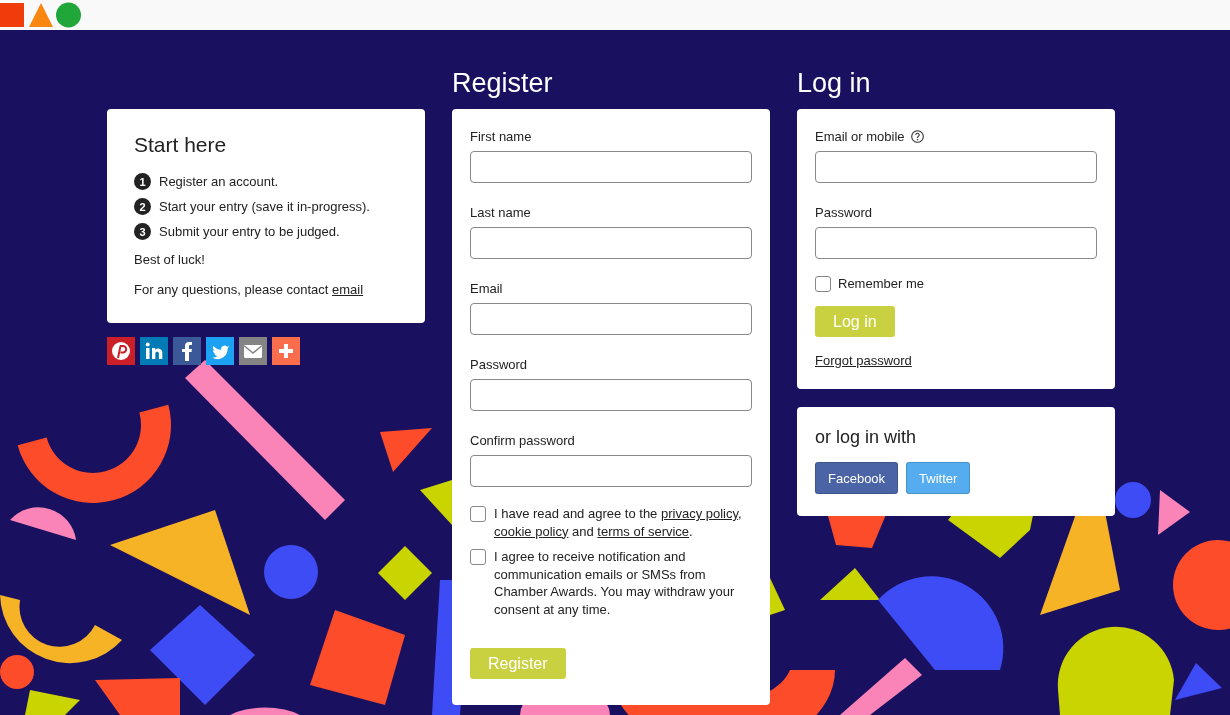 The height and width of the screenshot is (715, 1230). What do you see at coordinates (857, 478) in the screenshot?
I see `social-login-button: Facebook` at bounding box center [857, 478].